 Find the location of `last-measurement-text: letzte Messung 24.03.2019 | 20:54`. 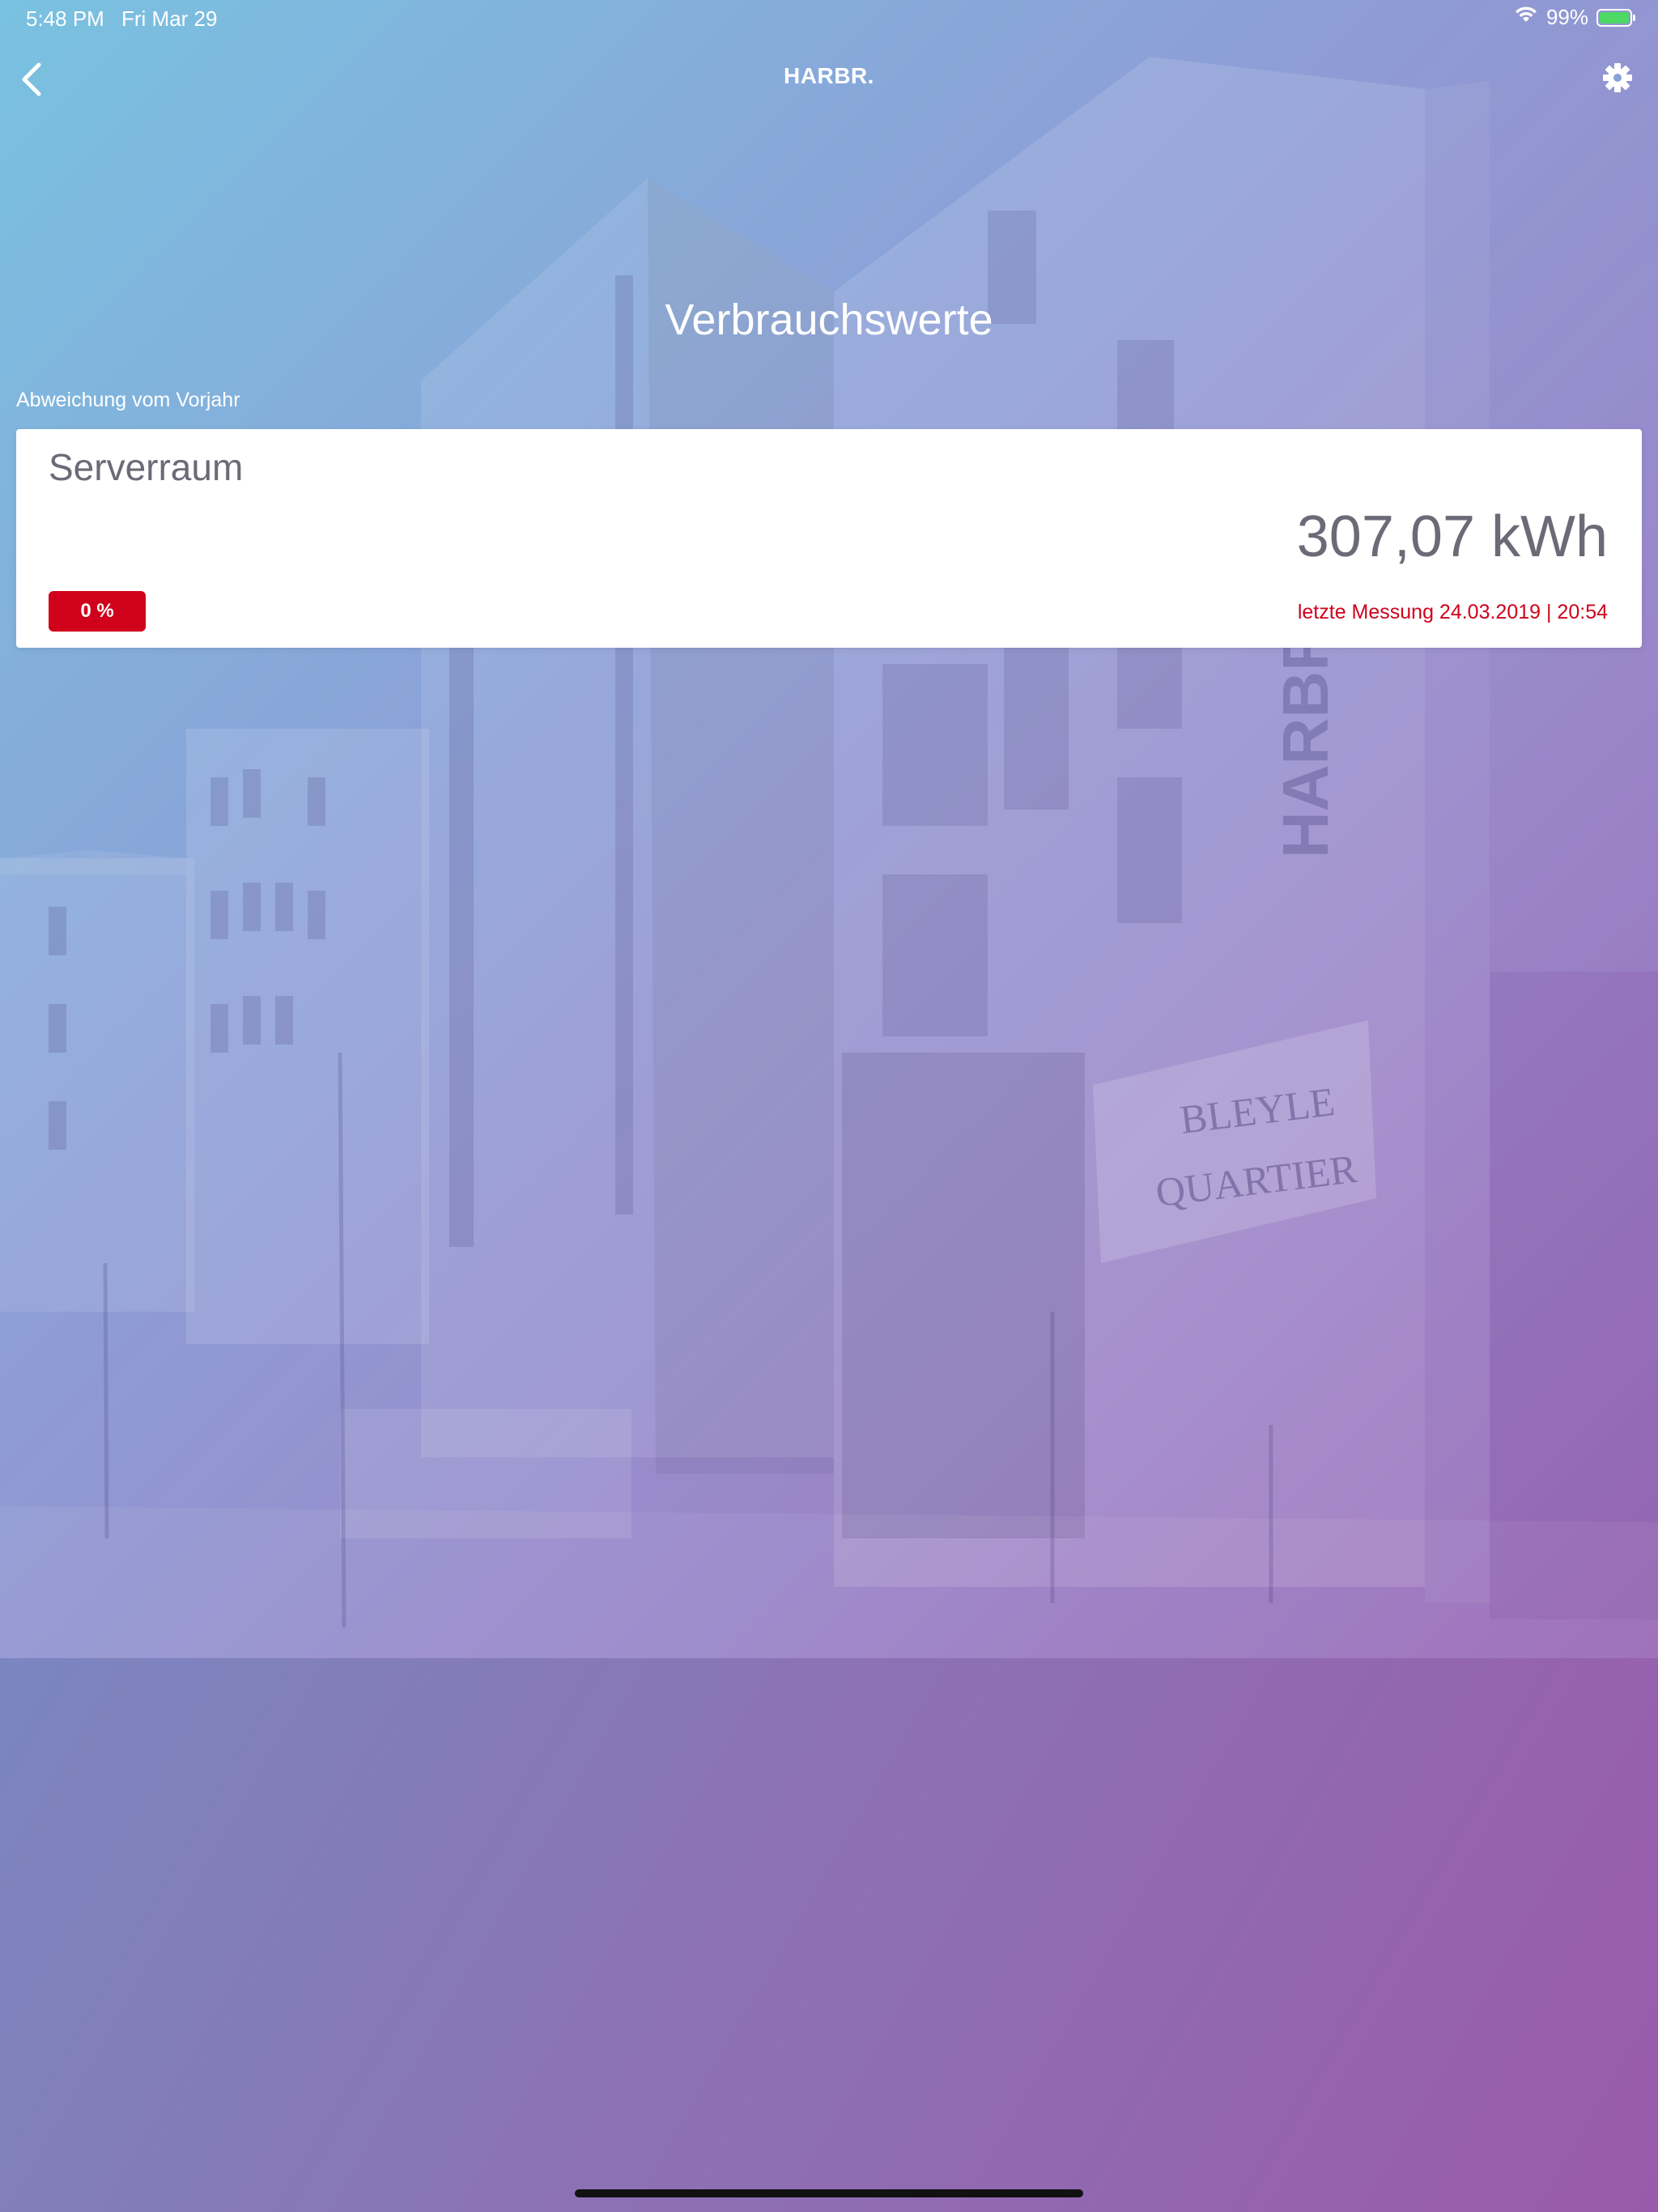

last-measurement-text: letzte Messung 24.03.2019 | 20:54 is located at coordinates (1452, 612).